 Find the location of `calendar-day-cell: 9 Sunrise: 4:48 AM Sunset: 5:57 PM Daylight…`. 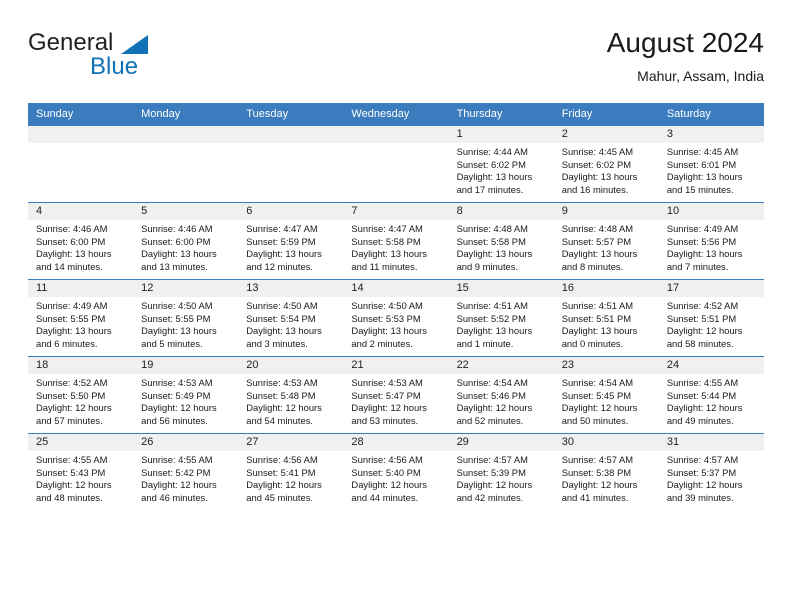

calendar-day-cell: 9 Sunrise: 4:48 AM Sunset: 5:57 PM Daylight… is located at coordinates (606, 241).